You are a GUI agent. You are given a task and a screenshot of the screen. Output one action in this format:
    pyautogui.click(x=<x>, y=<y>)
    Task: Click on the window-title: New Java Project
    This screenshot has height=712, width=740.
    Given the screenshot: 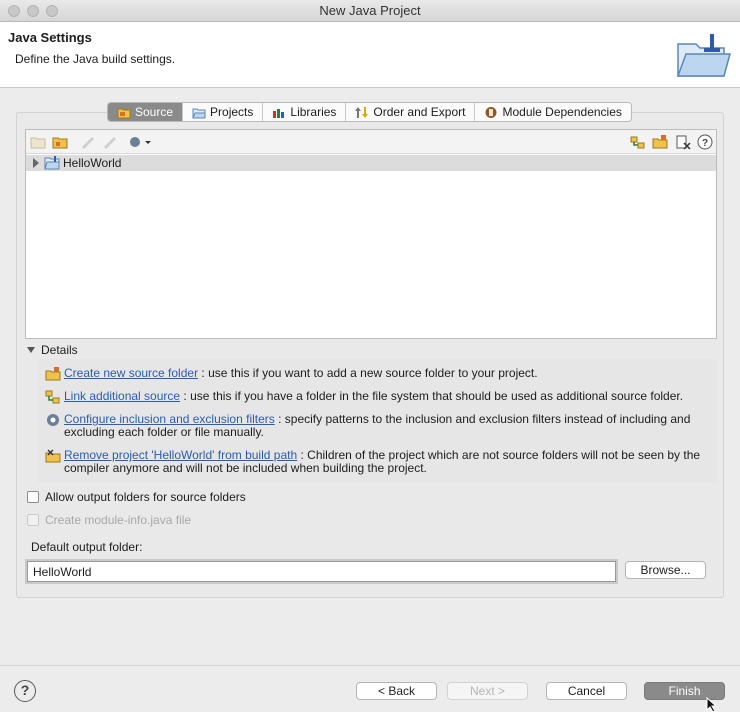 What is the action you would take?
    pyautogui.click(x=370, y=10)
    